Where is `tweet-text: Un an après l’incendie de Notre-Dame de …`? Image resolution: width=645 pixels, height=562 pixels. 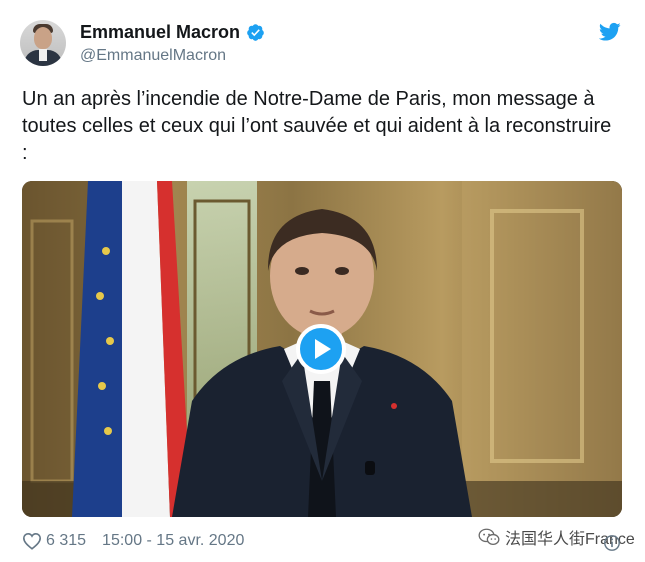
tweet-text: Un an après l’incendie de Notre-Dame de … is located at coordinates (319, 126).